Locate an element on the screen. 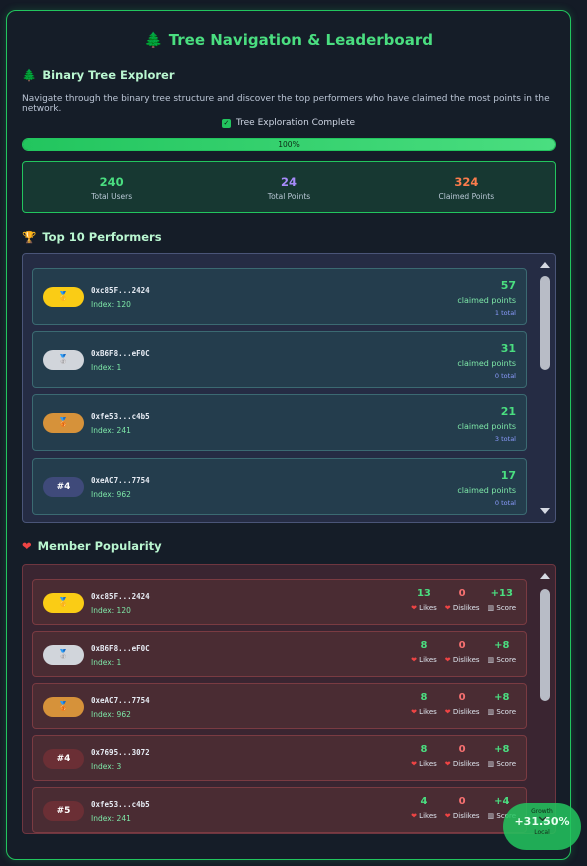  progress-bar: 100% is located at coordinates (289, 144).